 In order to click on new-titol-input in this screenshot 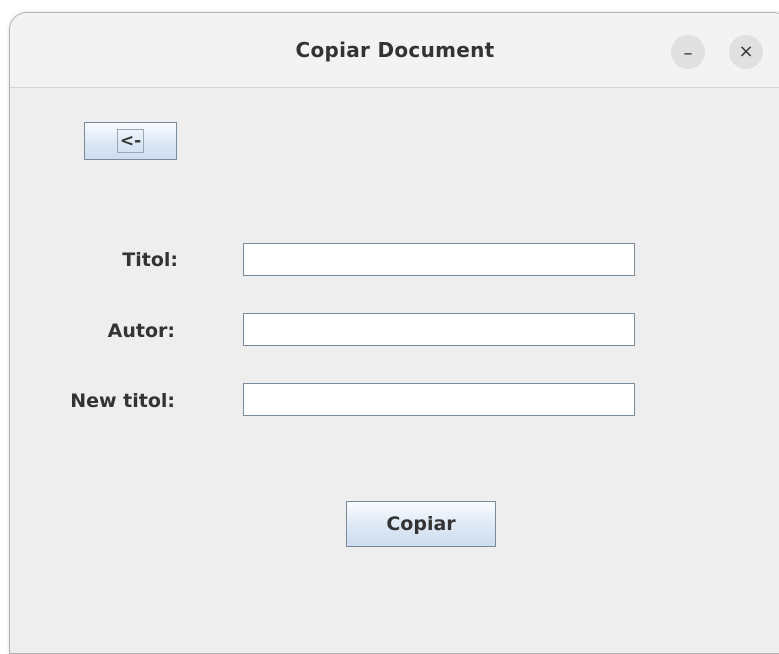, I will do `click(439, 399)`.